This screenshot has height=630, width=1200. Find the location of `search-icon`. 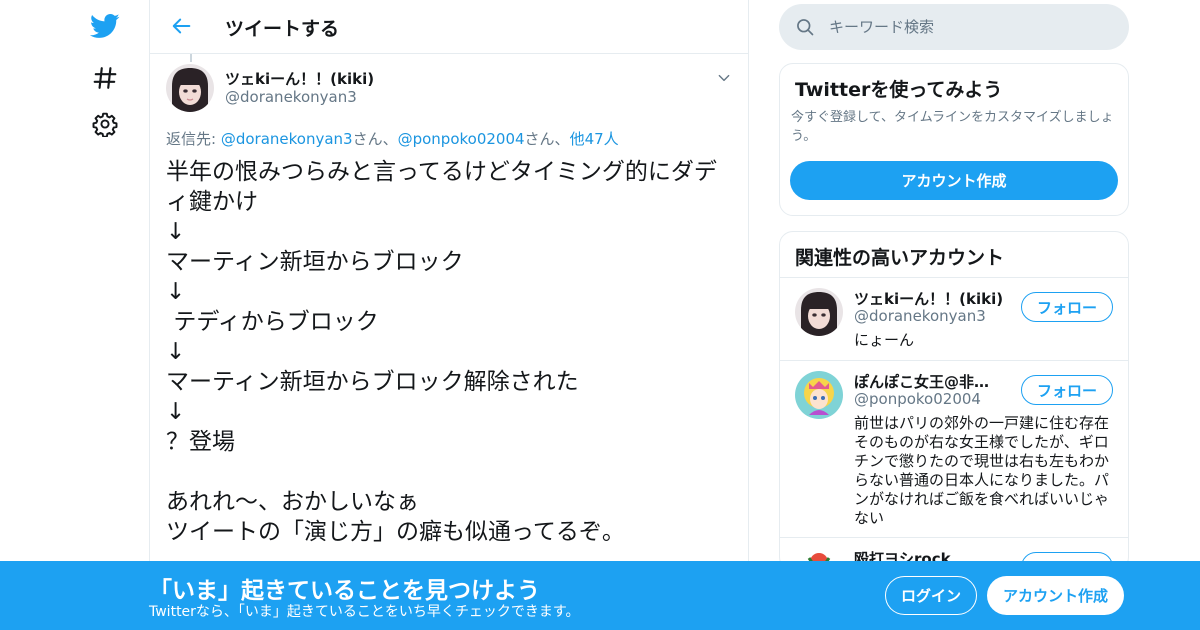

search-icon is located at coordinates (805, 27).